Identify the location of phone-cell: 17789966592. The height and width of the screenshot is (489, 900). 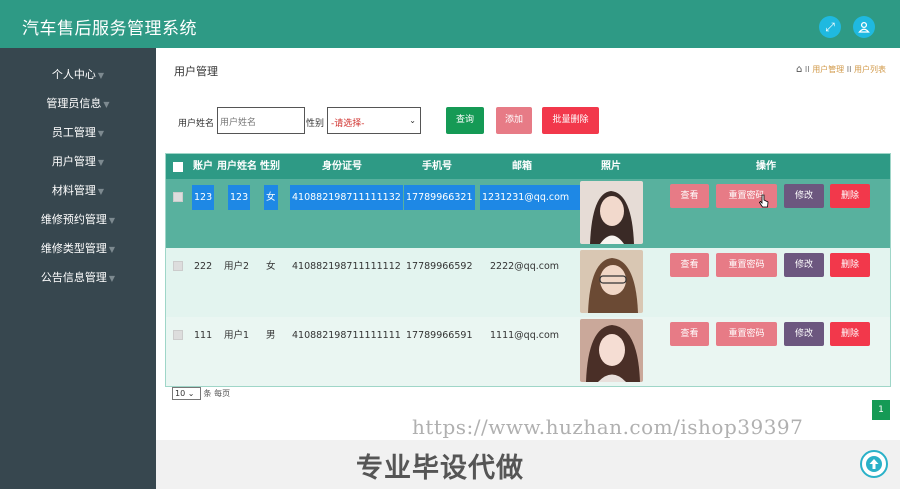
(439, 266).